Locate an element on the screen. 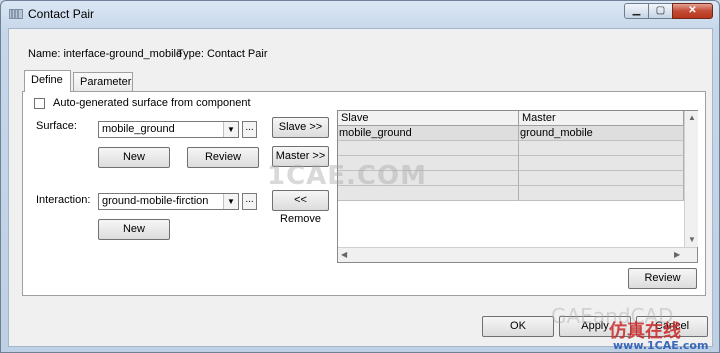  close-button: ✕ is located at coordinates (692, 11).